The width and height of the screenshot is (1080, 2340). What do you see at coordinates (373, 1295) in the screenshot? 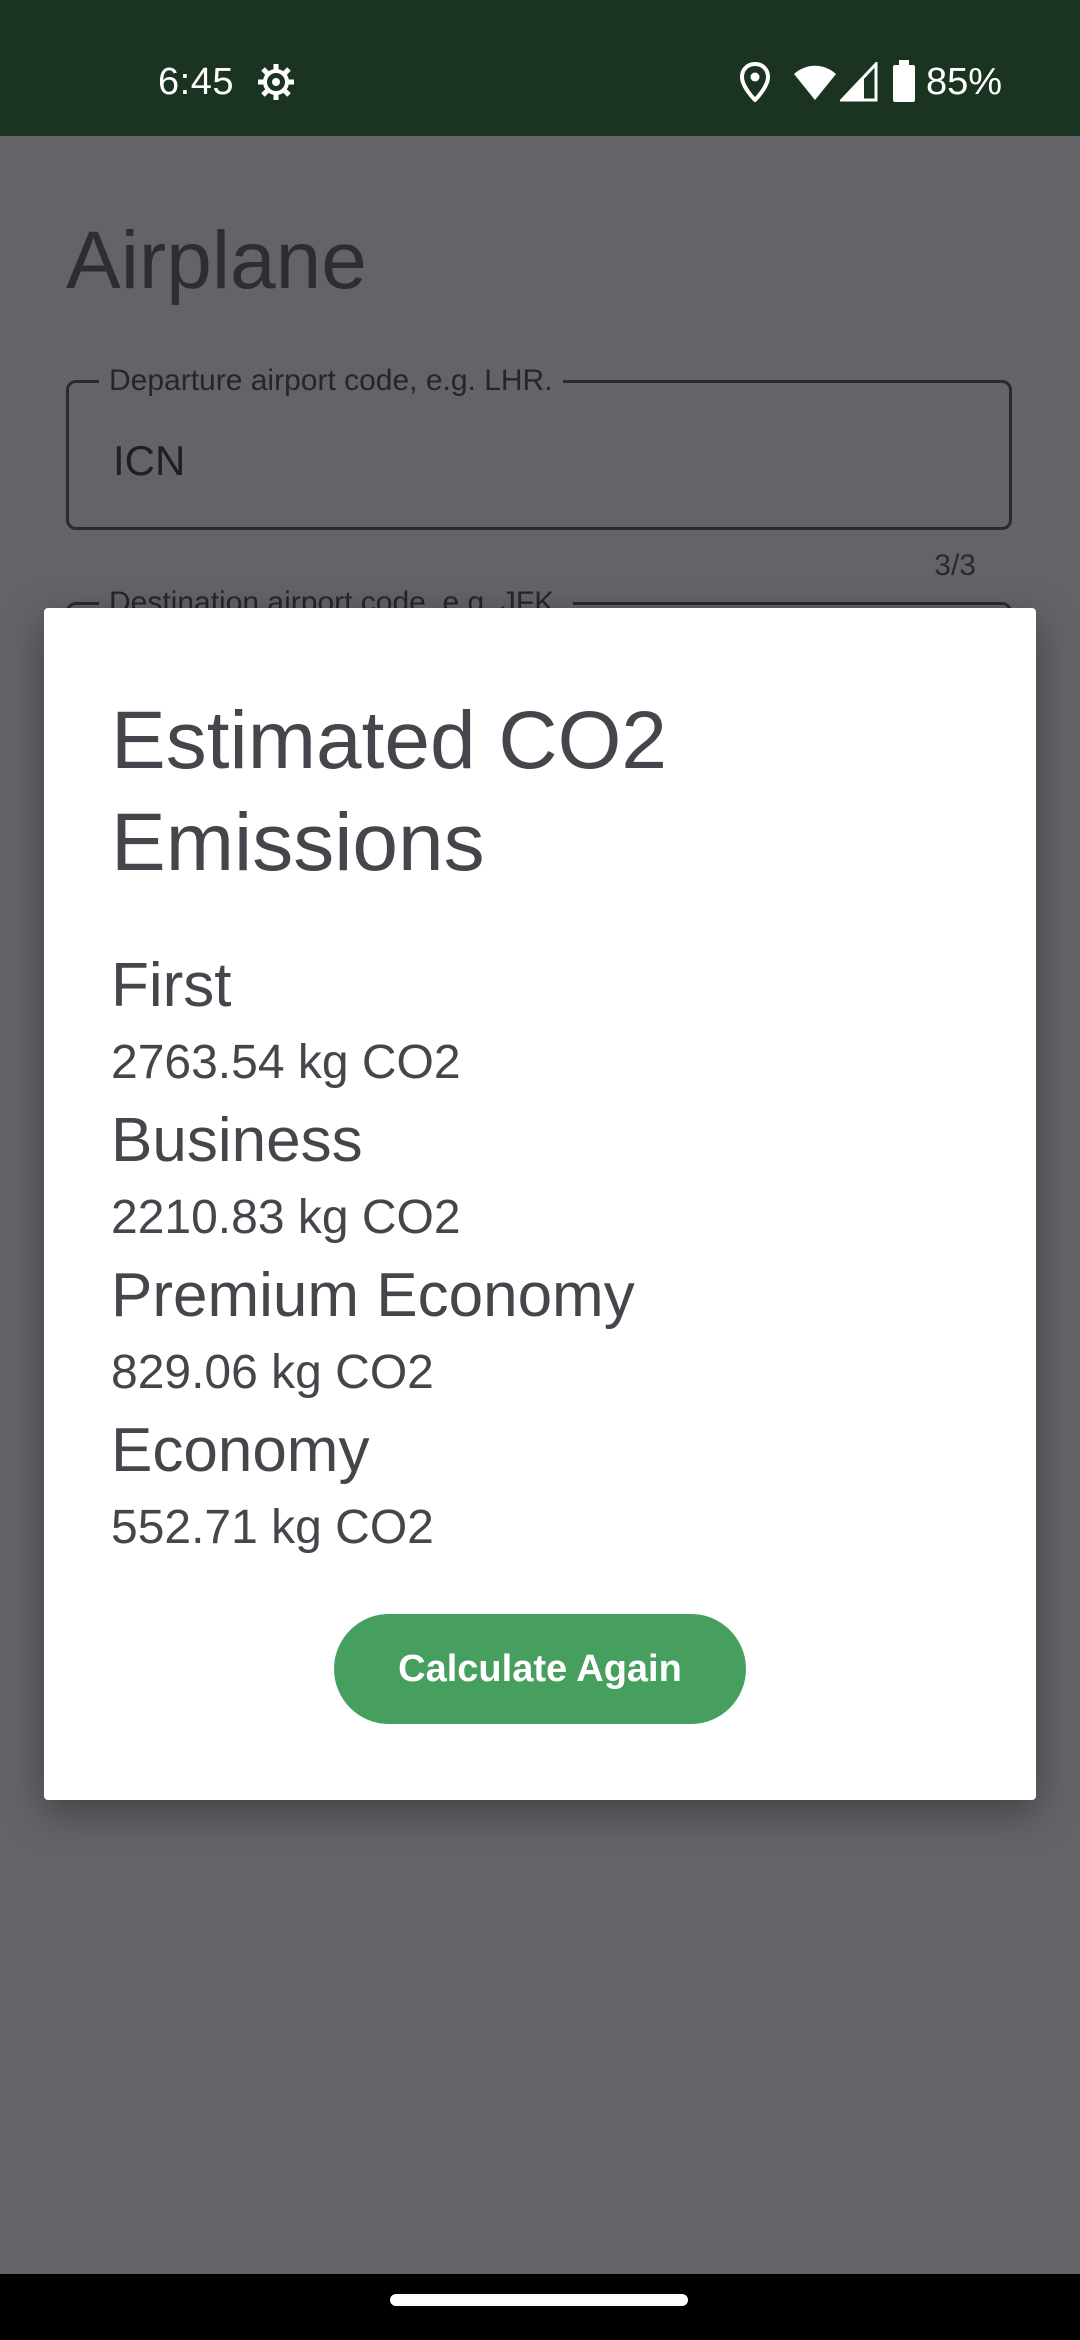
I see `result-class-premium-economy: Premium Economy` at bounding box center [373, 1295].